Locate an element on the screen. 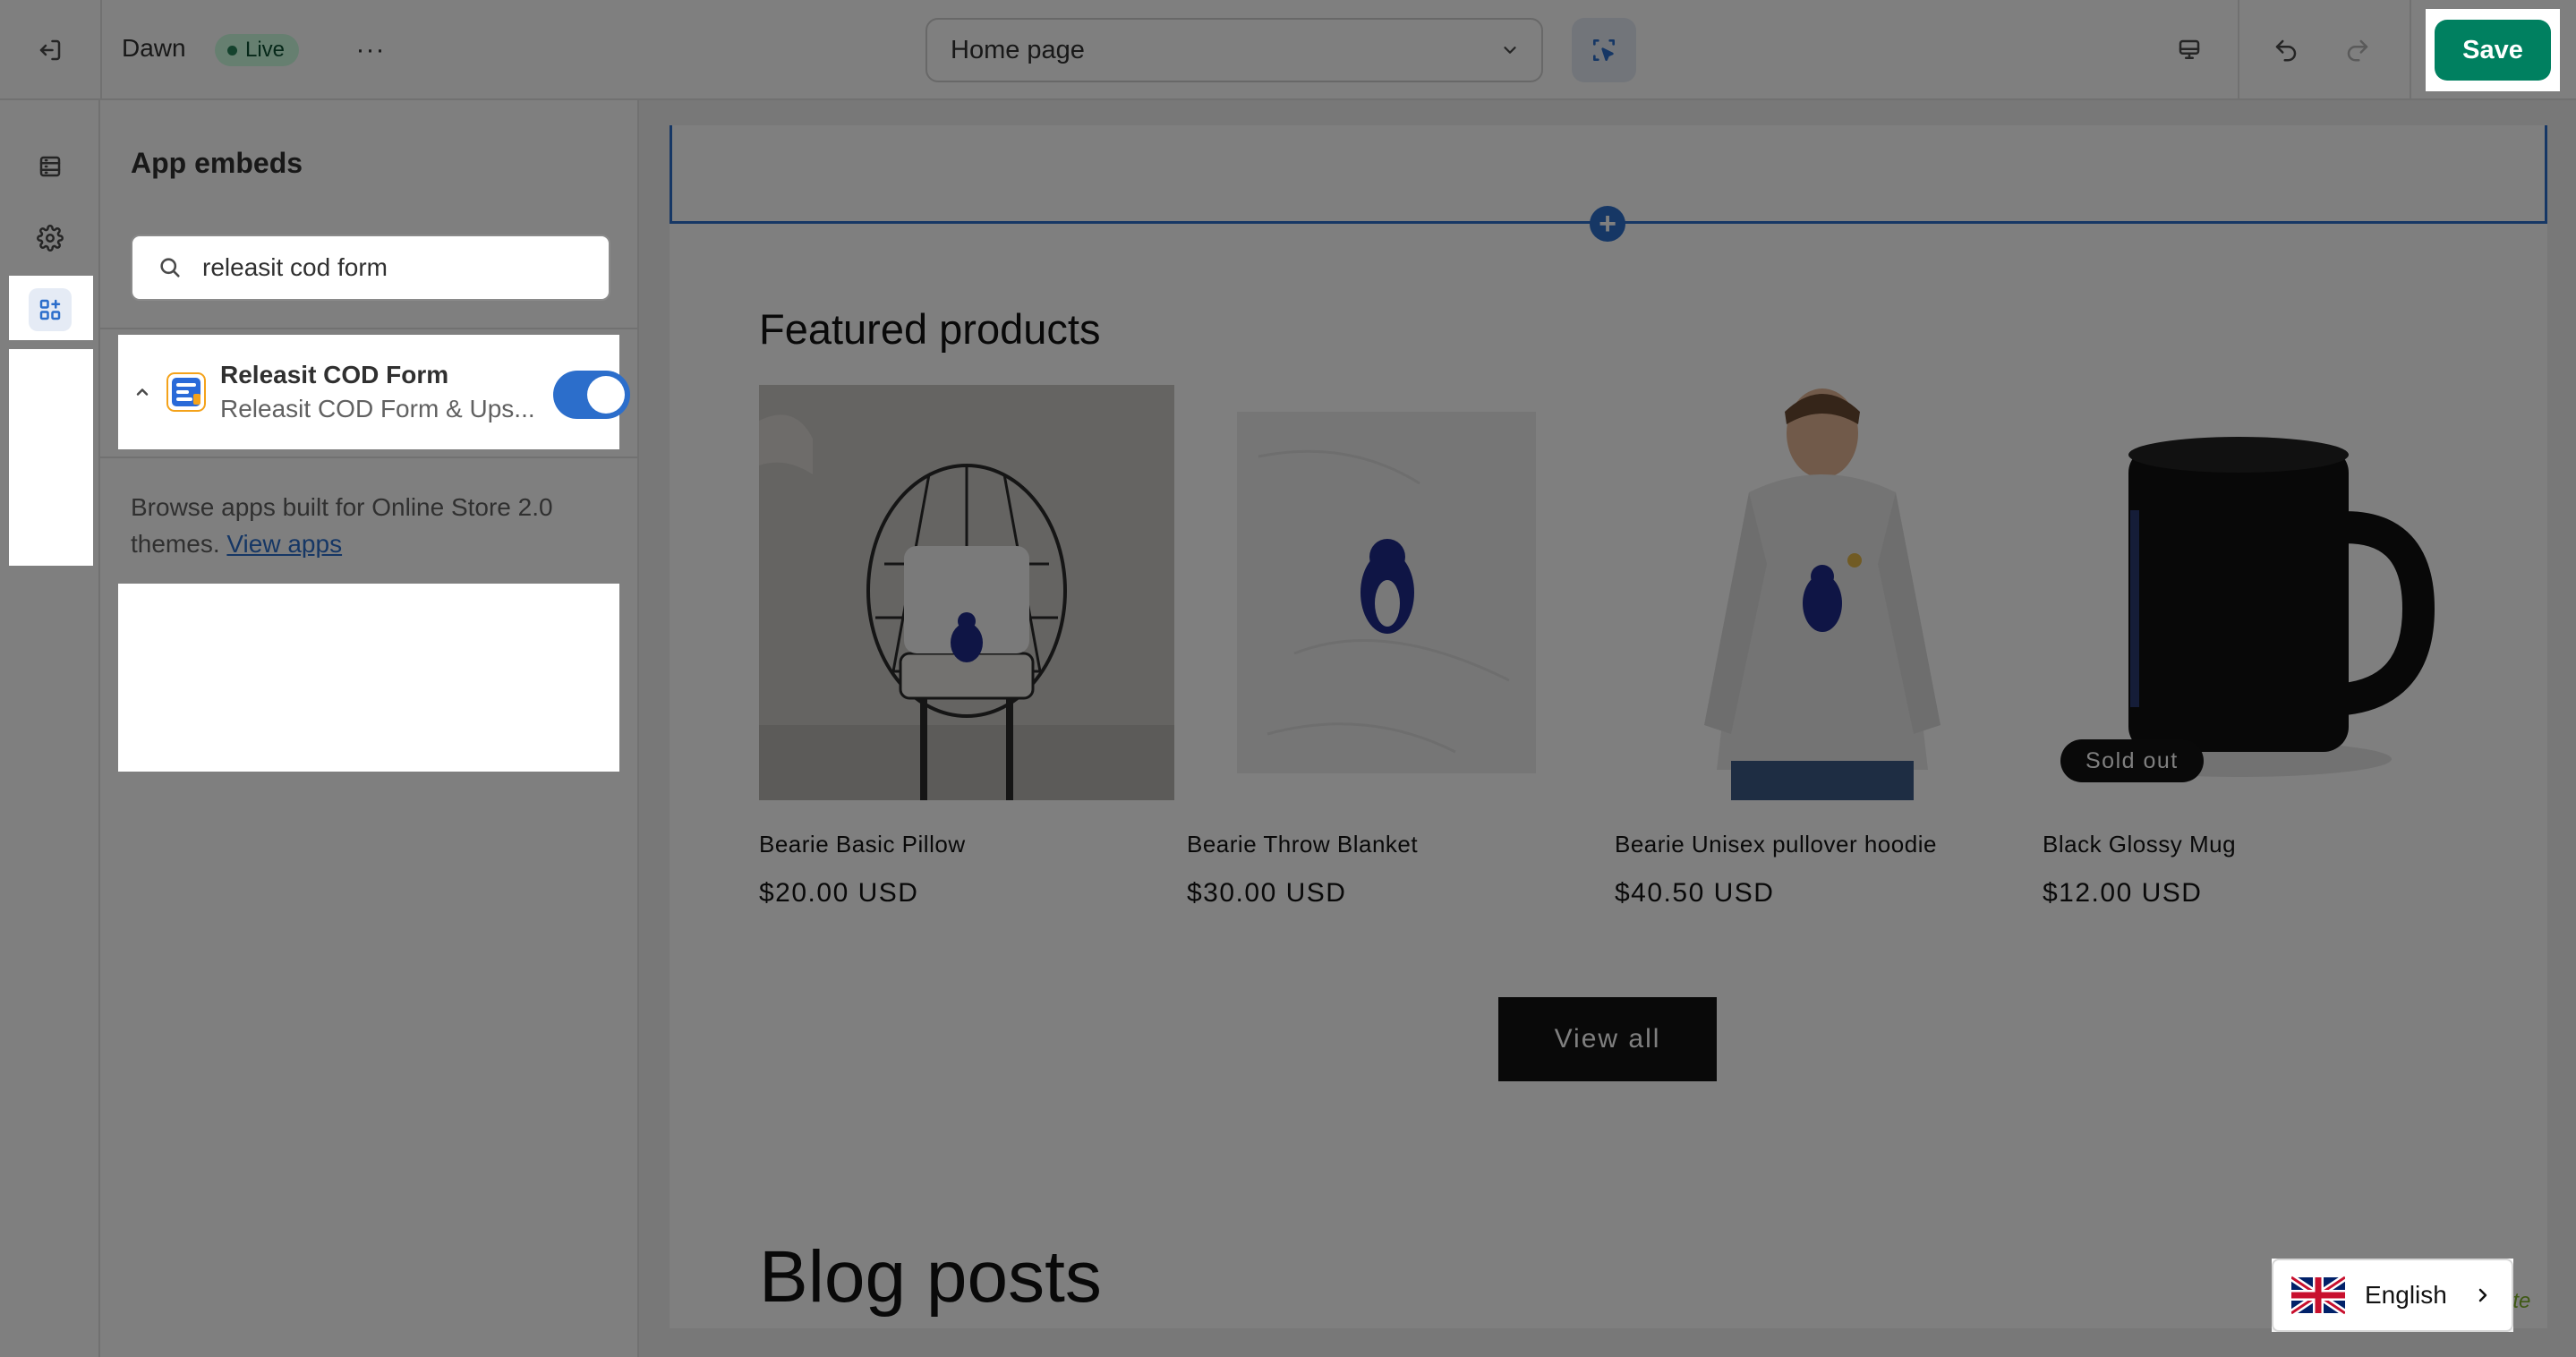  app-embed-toggle is located at coordinates (591, 395).